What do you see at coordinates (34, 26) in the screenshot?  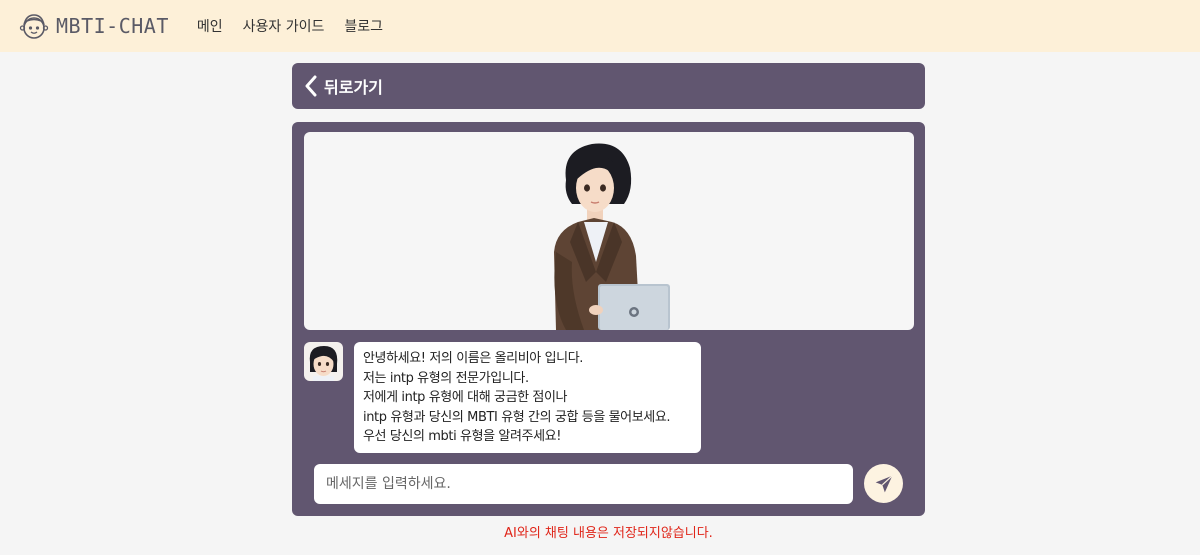 I see `logo-face-icon` at bounding box center [34, 26].